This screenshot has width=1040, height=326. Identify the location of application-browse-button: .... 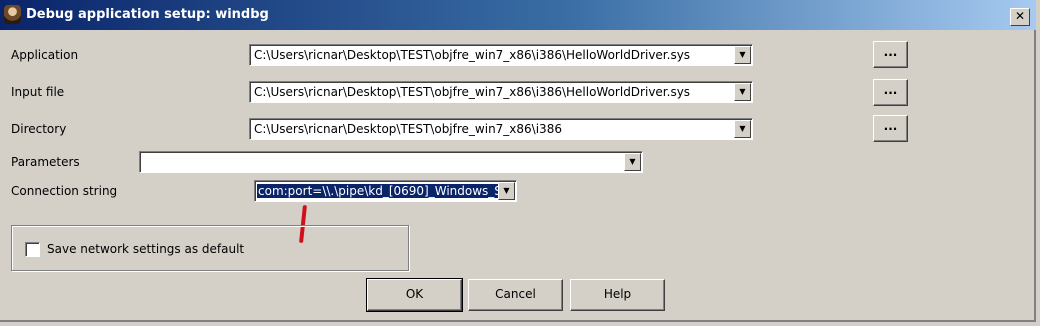
(890, 54).